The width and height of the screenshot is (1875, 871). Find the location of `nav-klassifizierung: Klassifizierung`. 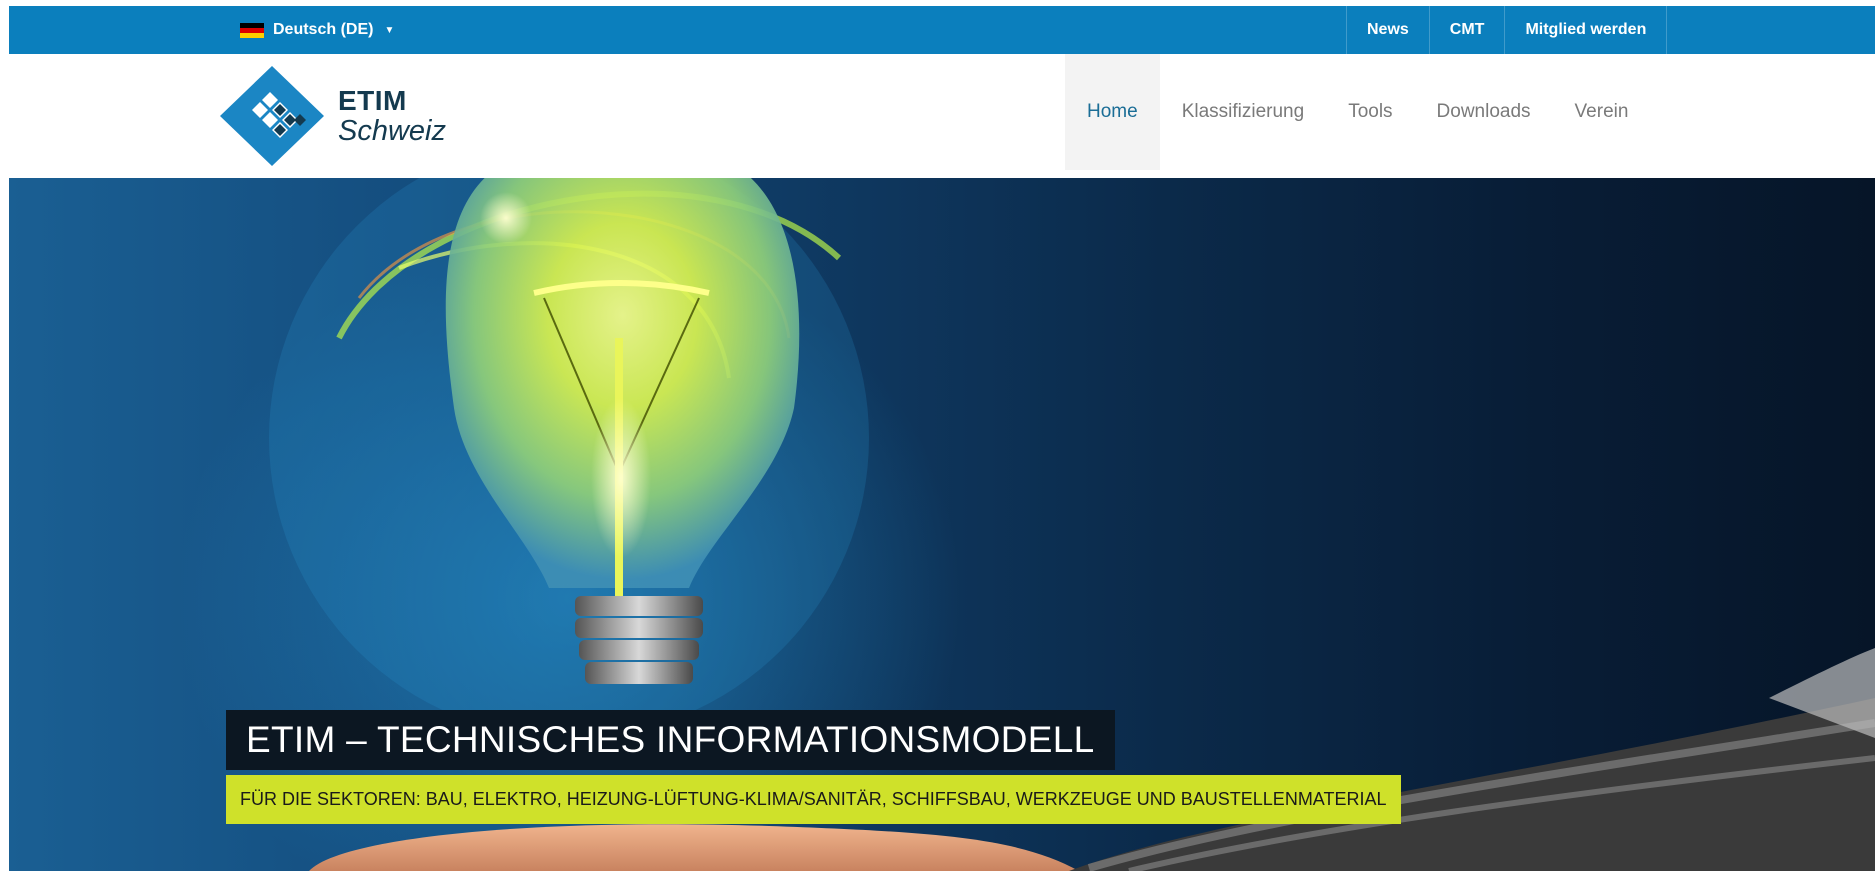

nav-klassifizierung: Klassifizierung is located at coordinates (1243, 112).